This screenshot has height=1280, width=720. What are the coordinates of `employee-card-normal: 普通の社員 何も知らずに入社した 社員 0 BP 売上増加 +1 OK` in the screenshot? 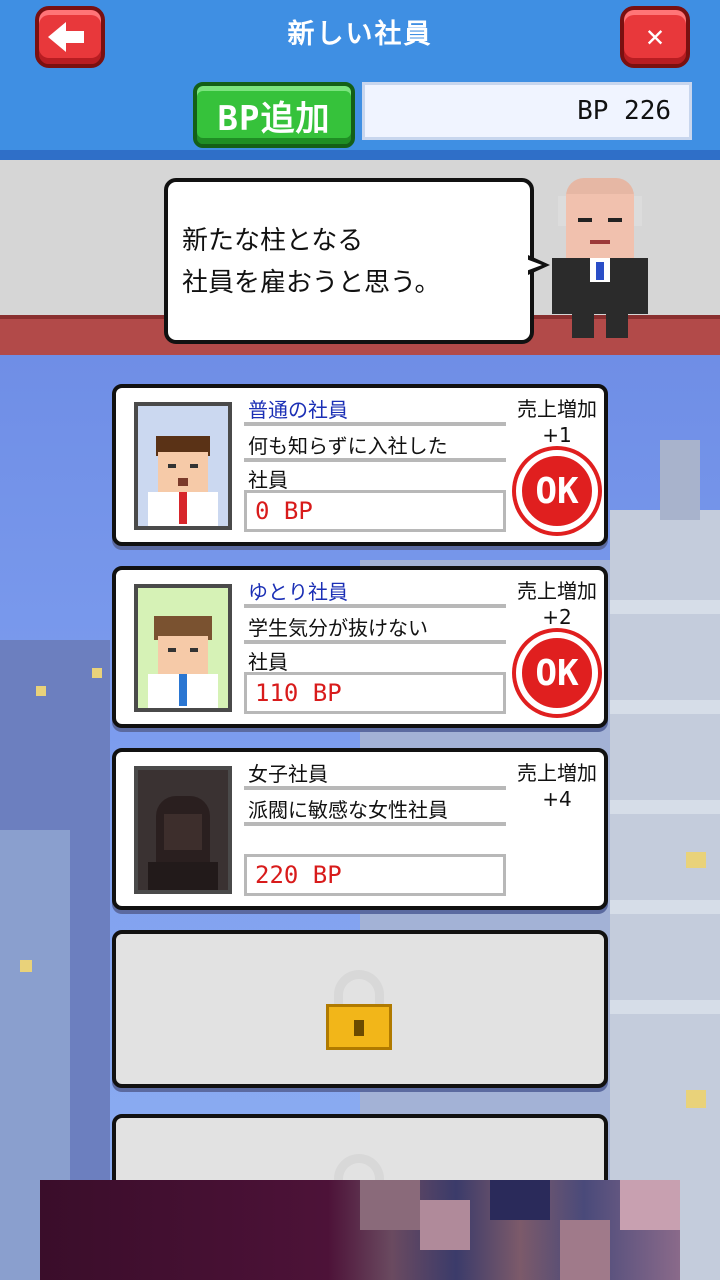 It's located at (360, 465).